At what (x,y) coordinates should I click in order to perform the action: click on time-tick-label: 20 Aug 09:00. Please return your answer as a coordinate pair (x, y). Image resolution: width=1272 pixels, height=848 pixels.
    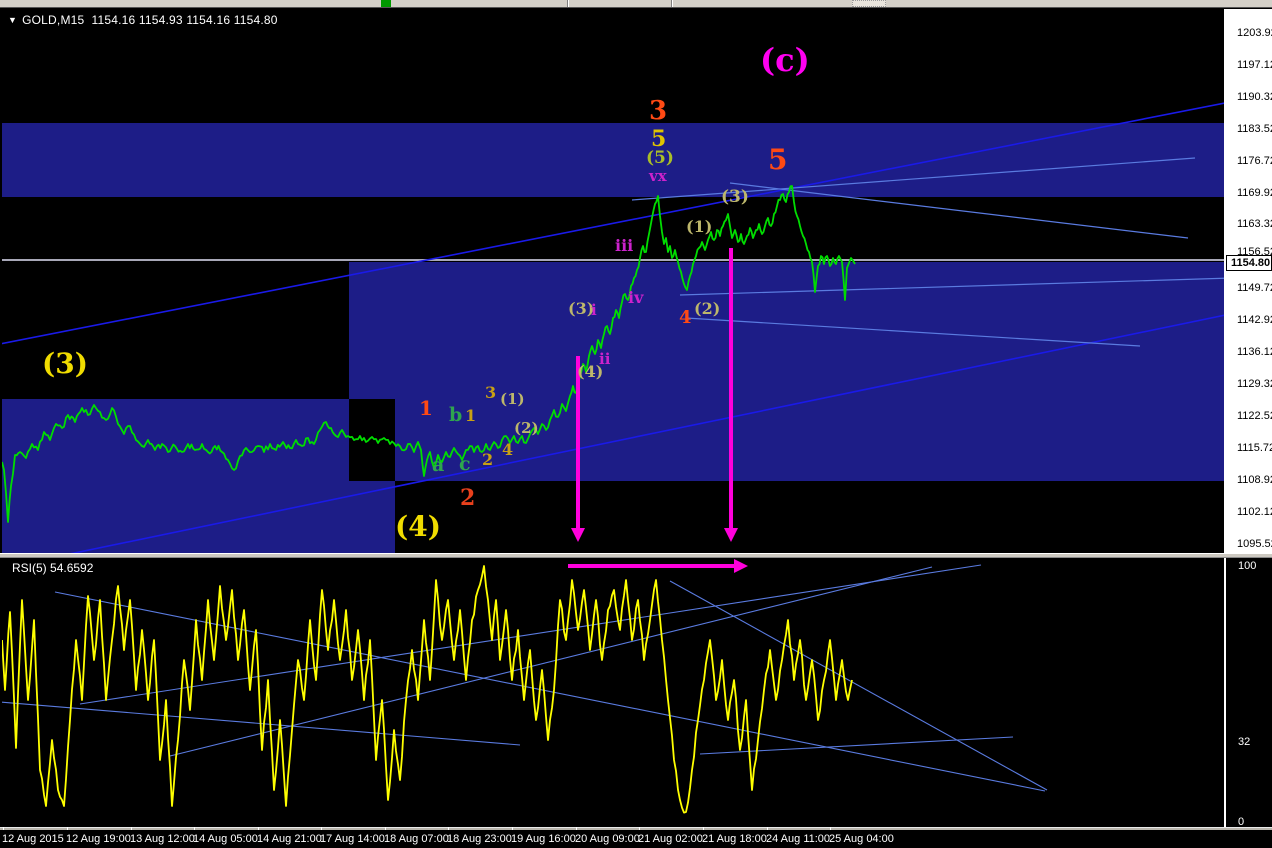
    Looking at the image, I should click on (607, 839).